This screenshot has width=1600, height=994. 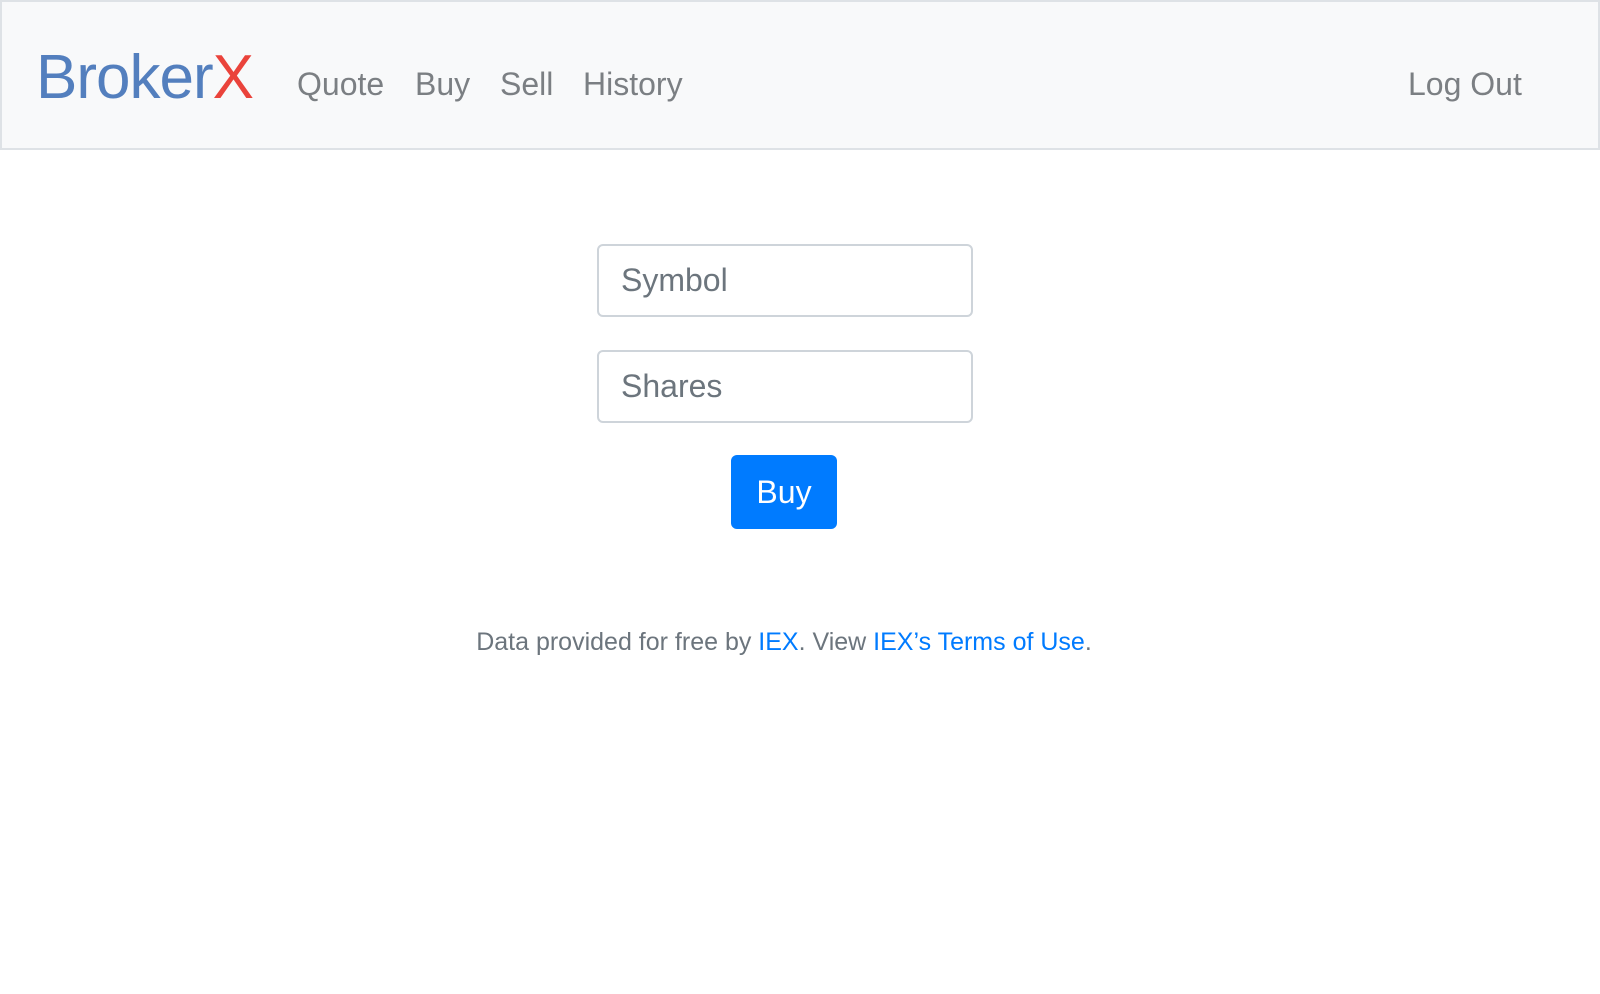 I want to click on iex-link: IEX, so click(x=778, y=642).